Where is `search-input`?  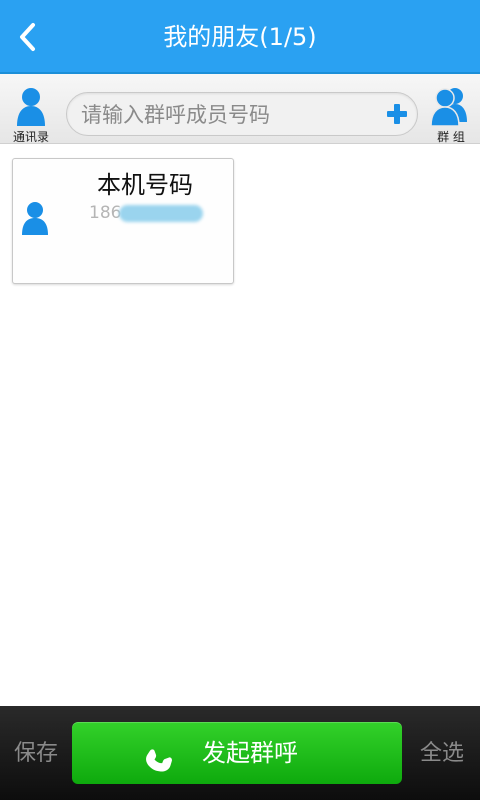
search-input is located at coordinates (231, 115).